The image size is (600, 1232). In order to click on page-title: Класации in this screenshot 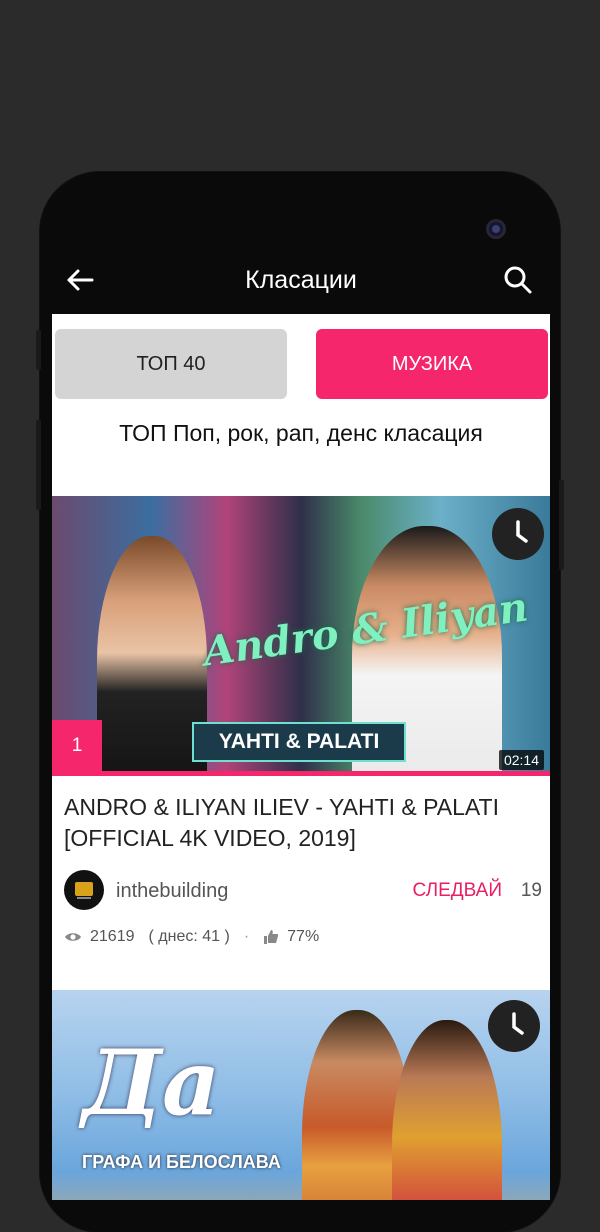, I will do `click(301, 280)`.